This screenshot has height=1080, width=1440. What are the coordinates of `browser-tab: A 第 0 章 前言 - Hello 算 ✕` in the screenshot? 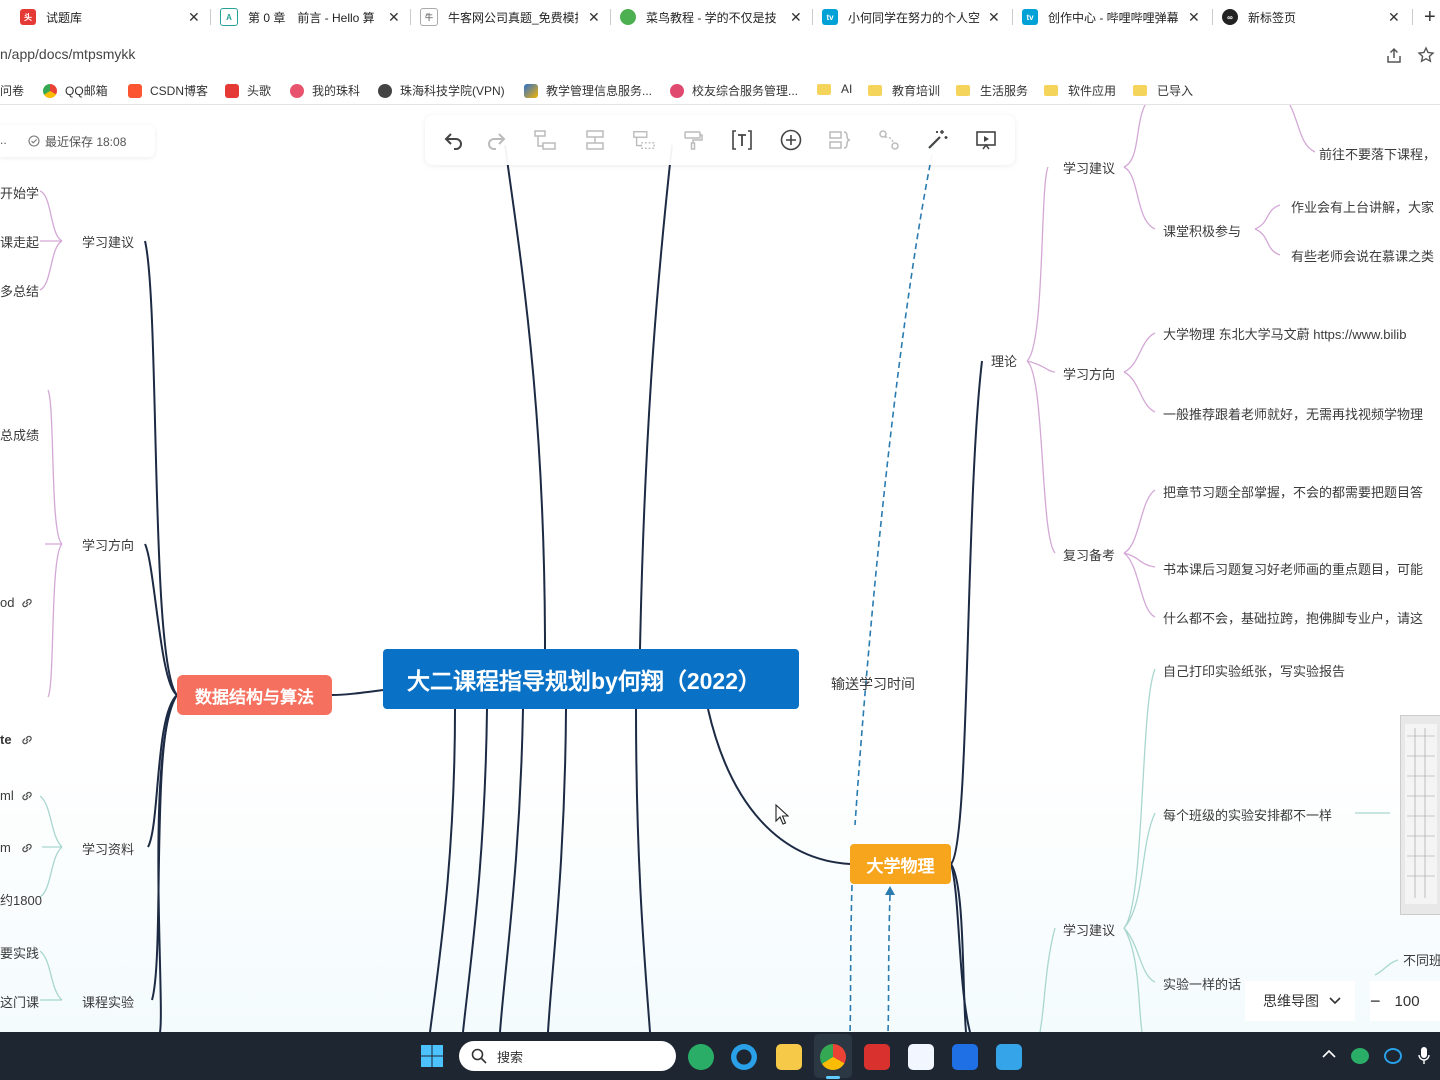 It's located at (312, 17).